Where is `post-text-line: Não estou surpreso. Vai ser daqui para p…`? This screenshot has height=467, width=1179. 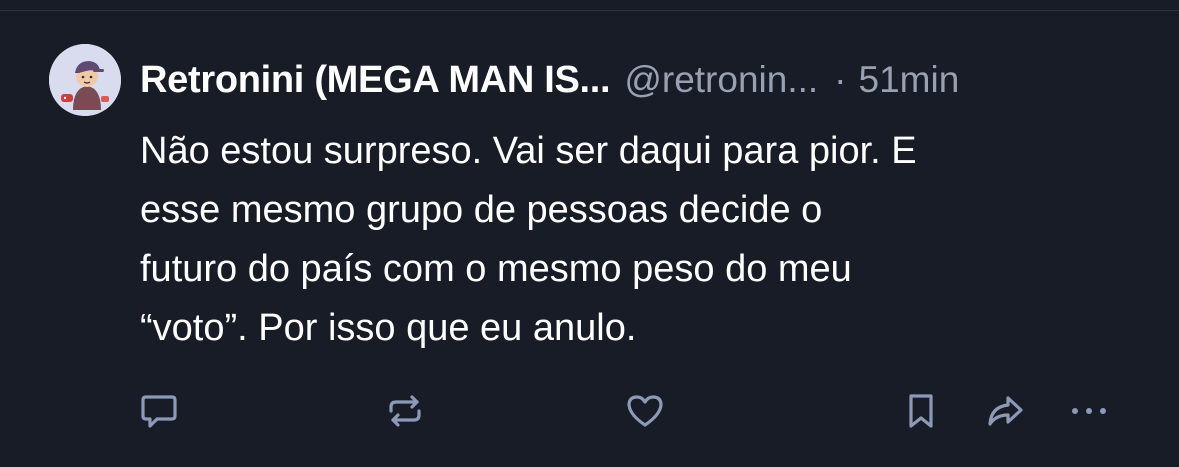 post-text-line: Não estou surpreso. Vai ser daqui para p… is located at coordinates (528, 151).